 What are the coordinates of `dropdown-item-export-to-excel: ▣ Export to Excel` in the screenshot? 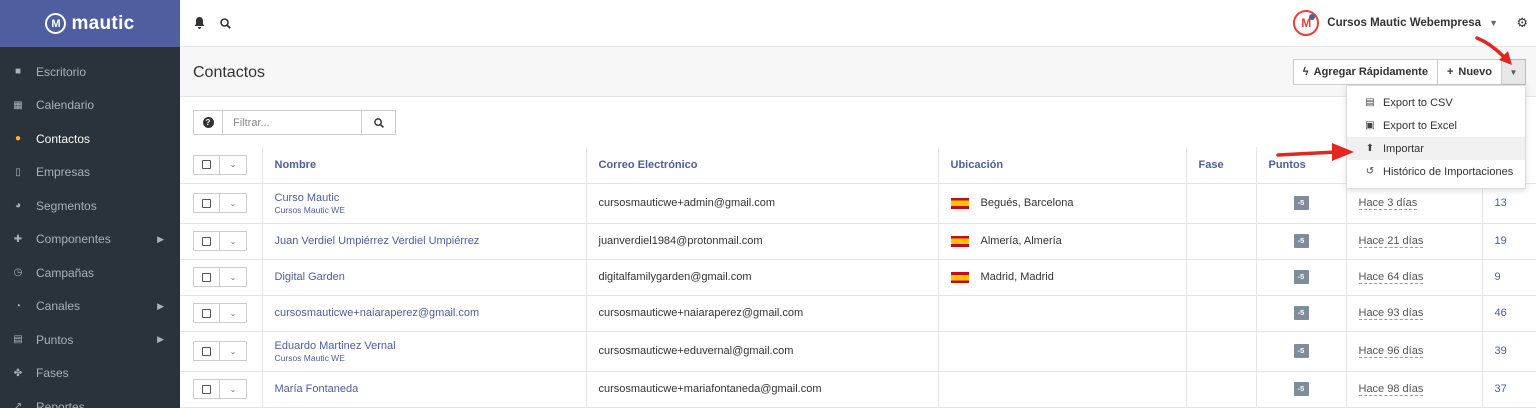 It's located at (1436, 125).